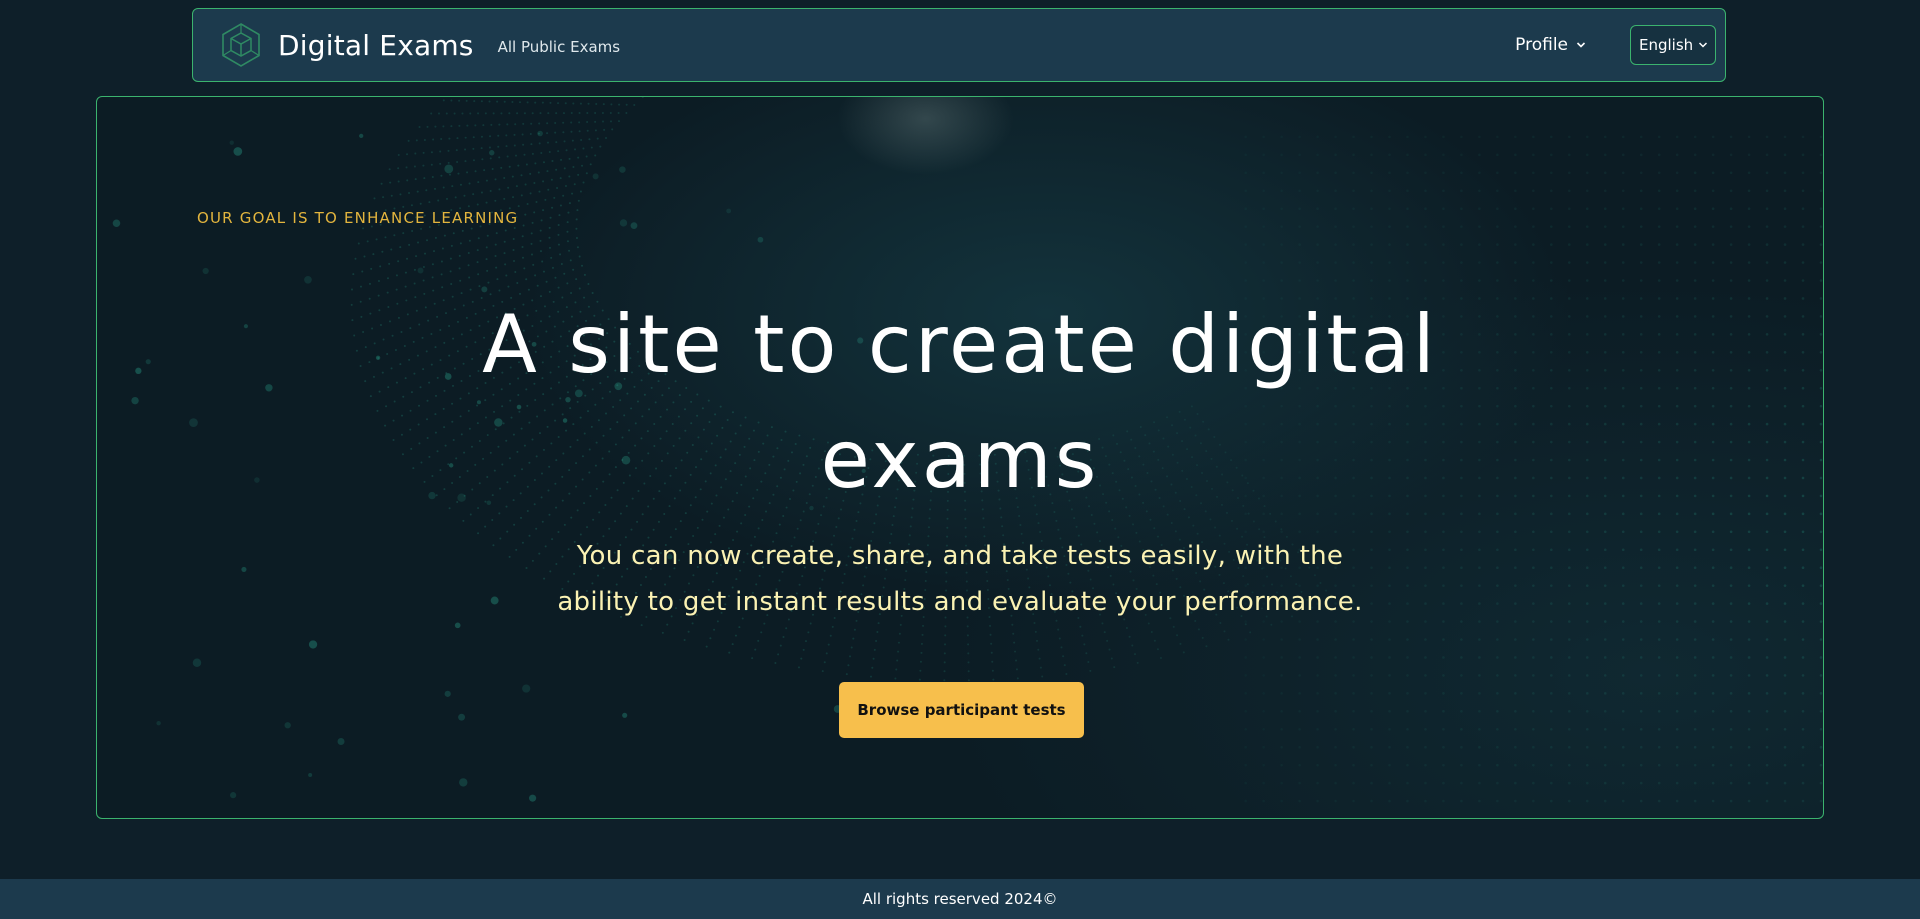  I want to click on profile-label: Profile, so click(1541, 45).